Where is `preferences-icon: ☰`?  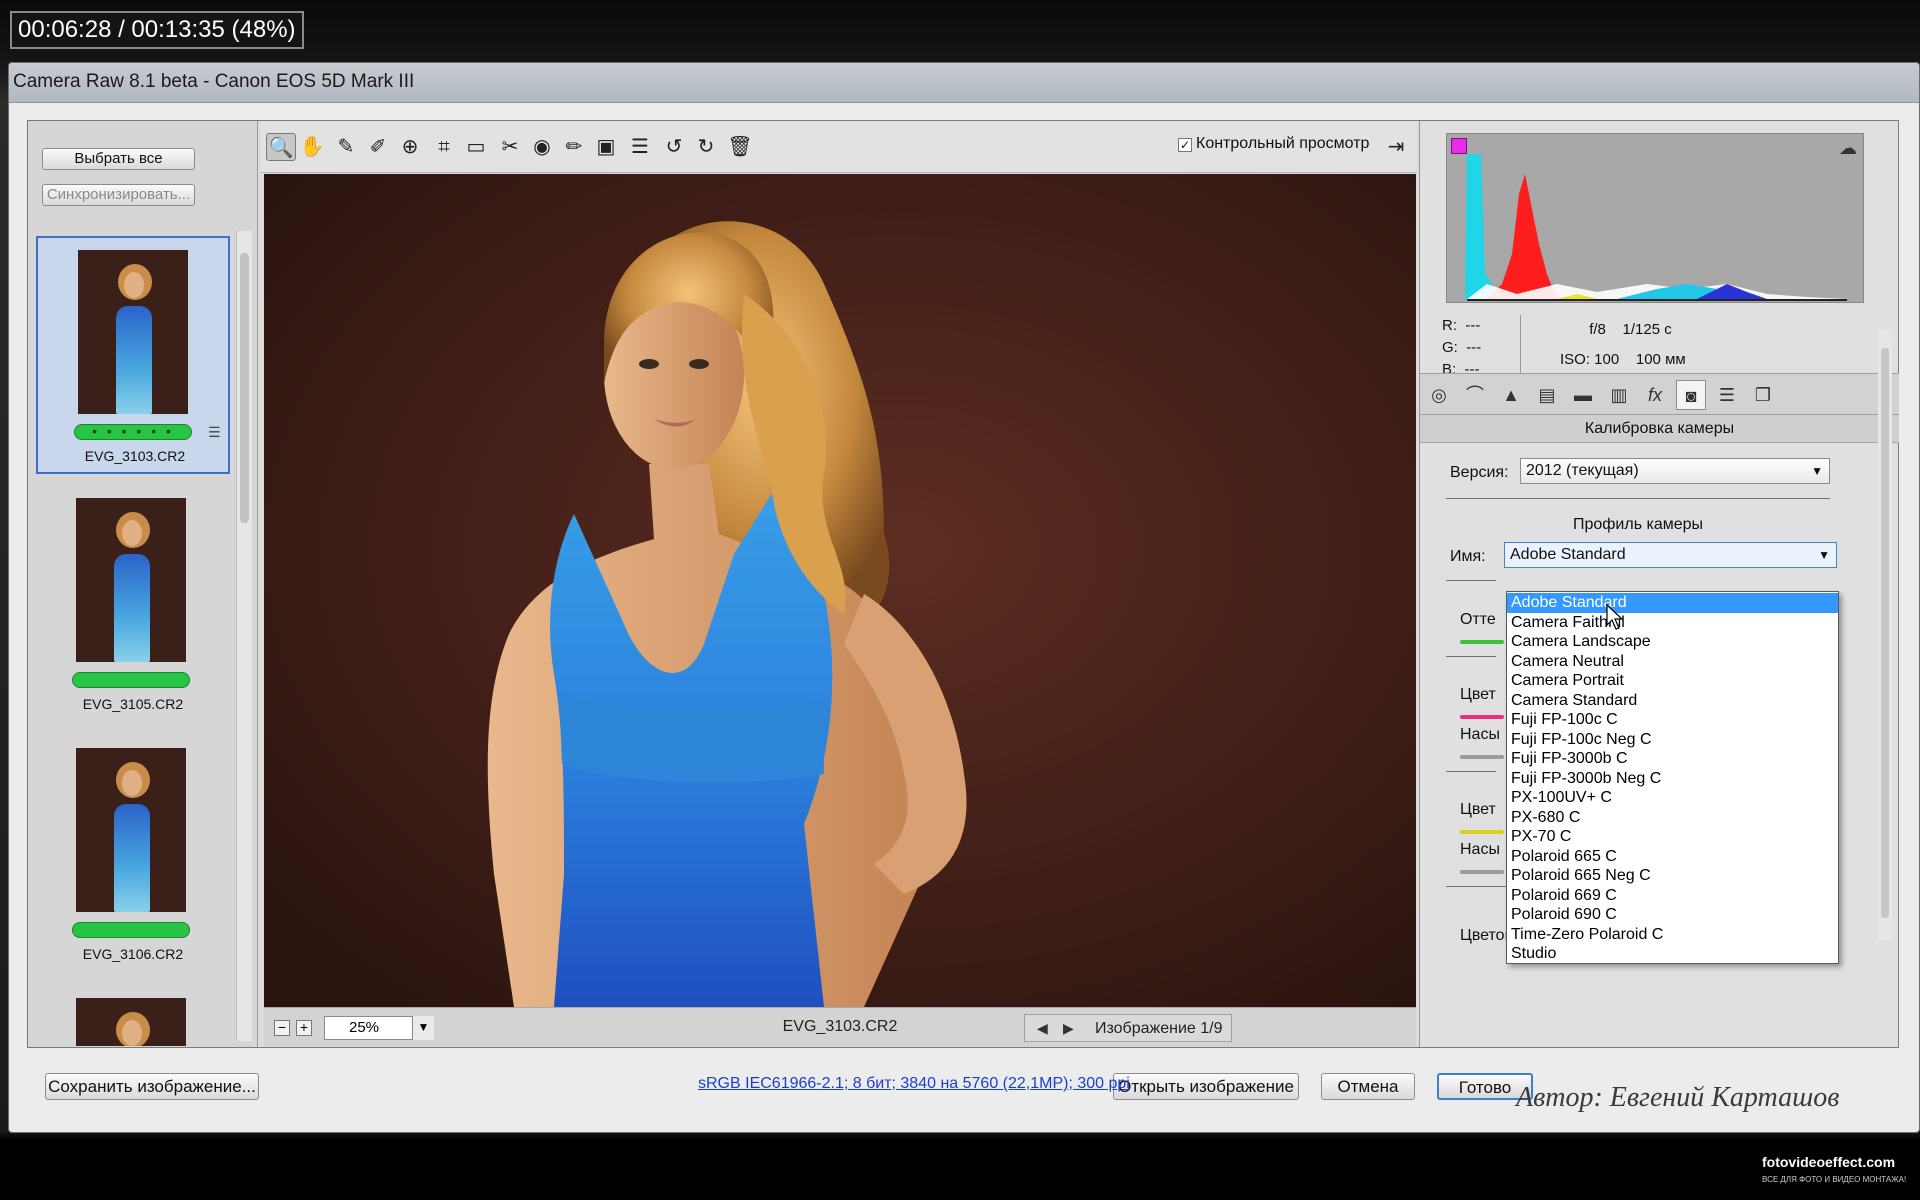
preferences-icon: ☰ is located at coordinates (640, 147).